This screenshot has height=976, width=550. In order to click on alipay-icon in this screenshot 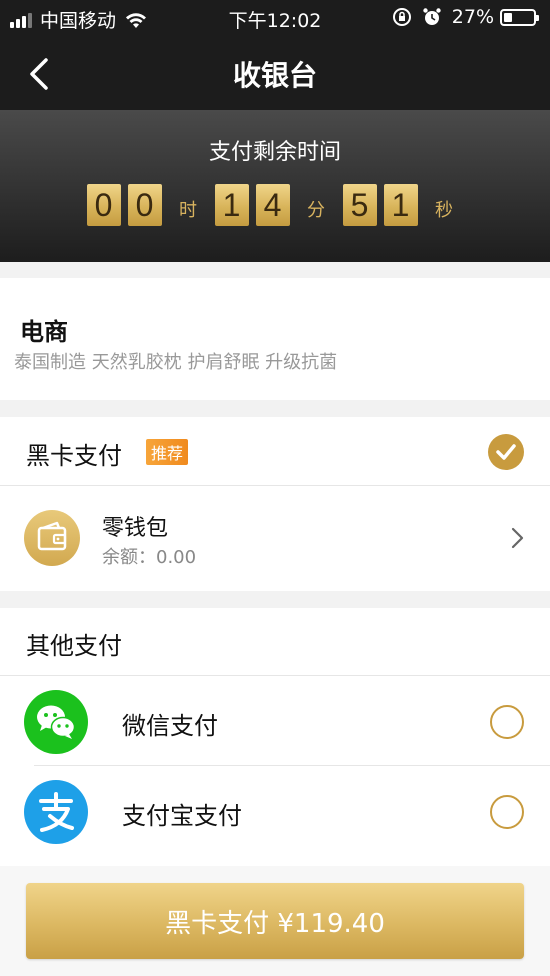, I will do `click(56, 812)`.